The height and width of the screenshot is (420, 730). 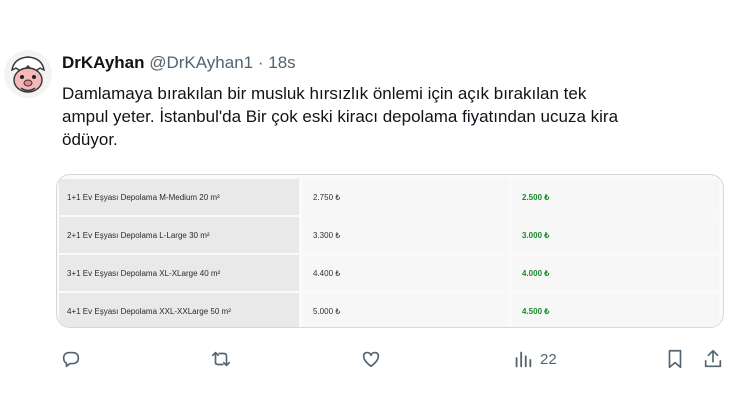 I want to click on views-count: 22, so click(x=548, y=359).